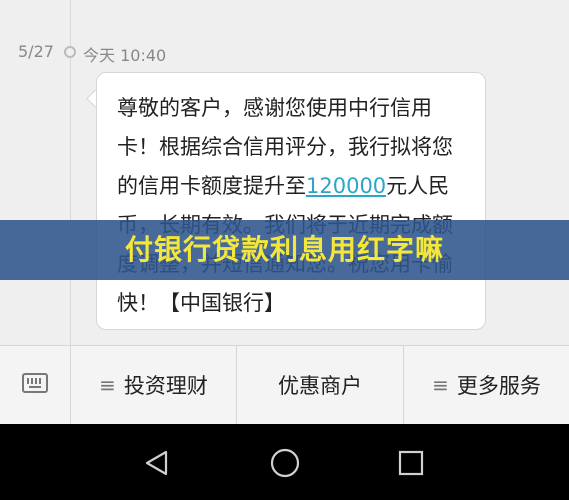 This screenshot has height=500, width=569. Describe the element at coordinates (125, 55) in the screenshot. I see `time-label: 今天 10:40` at that location.